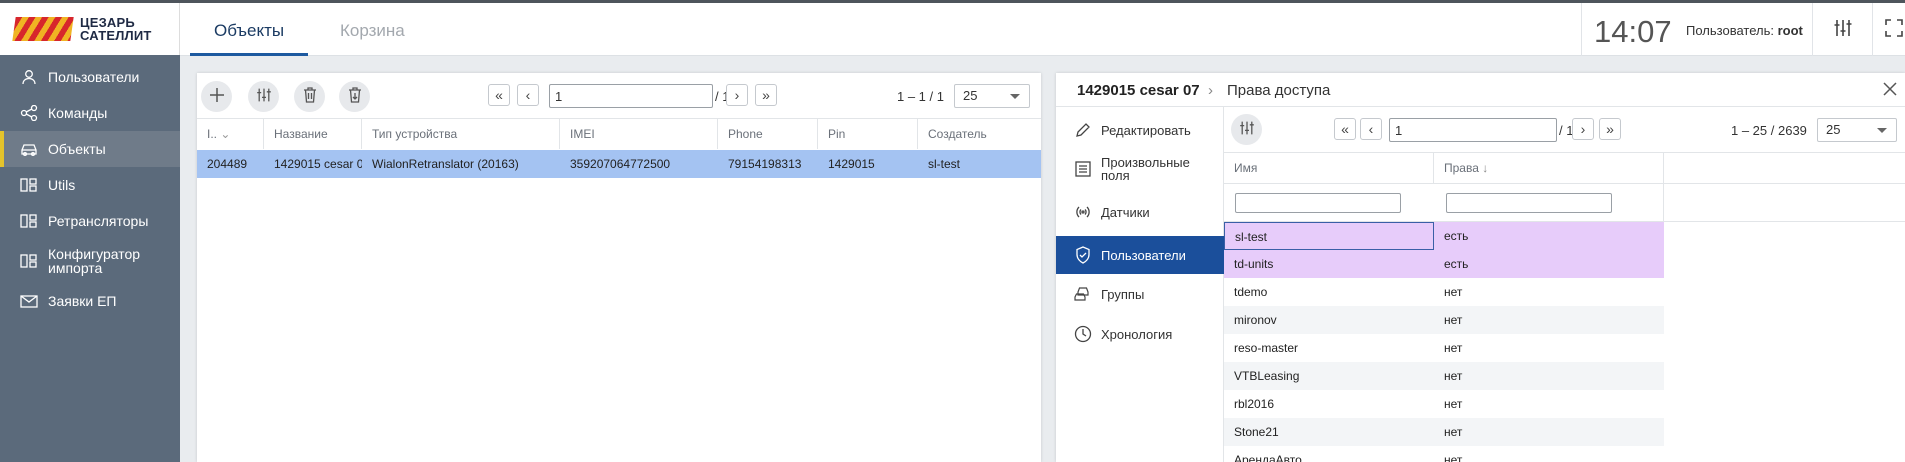  What do you see at coordinates (1083, 334) in the screenshot?
I see `history-icon` at bounding box center [1083, 334].